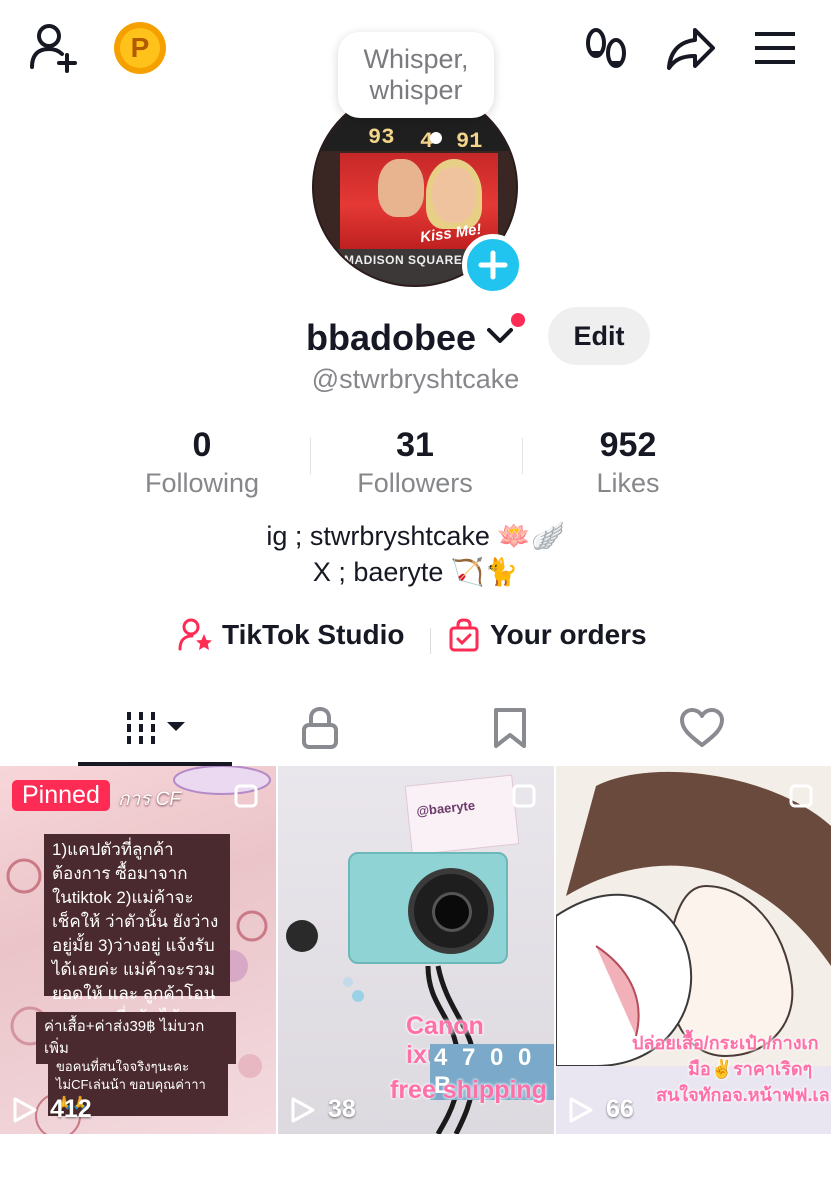  I want to click on pinned-badge: Pinned, so click(61, 795).